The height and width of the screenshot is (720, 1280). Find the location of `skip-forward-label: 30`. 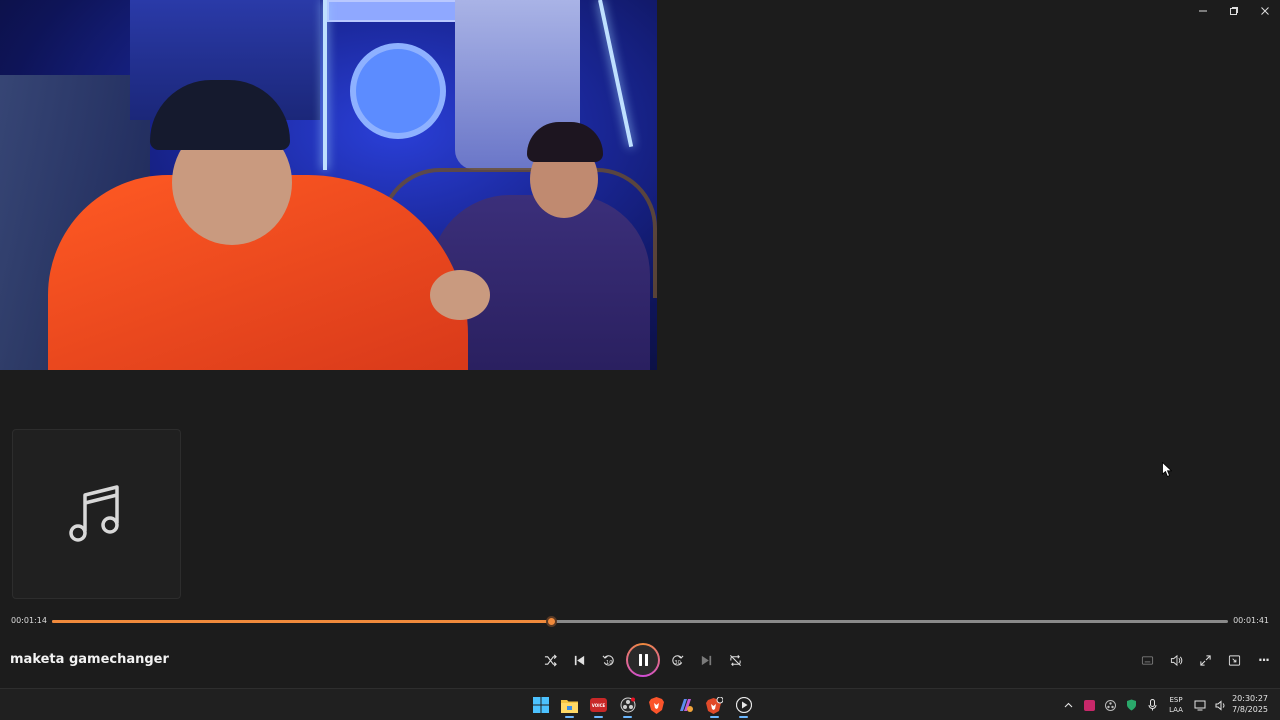

skip-forward-label: 30 is located at coordinates (677, 662).